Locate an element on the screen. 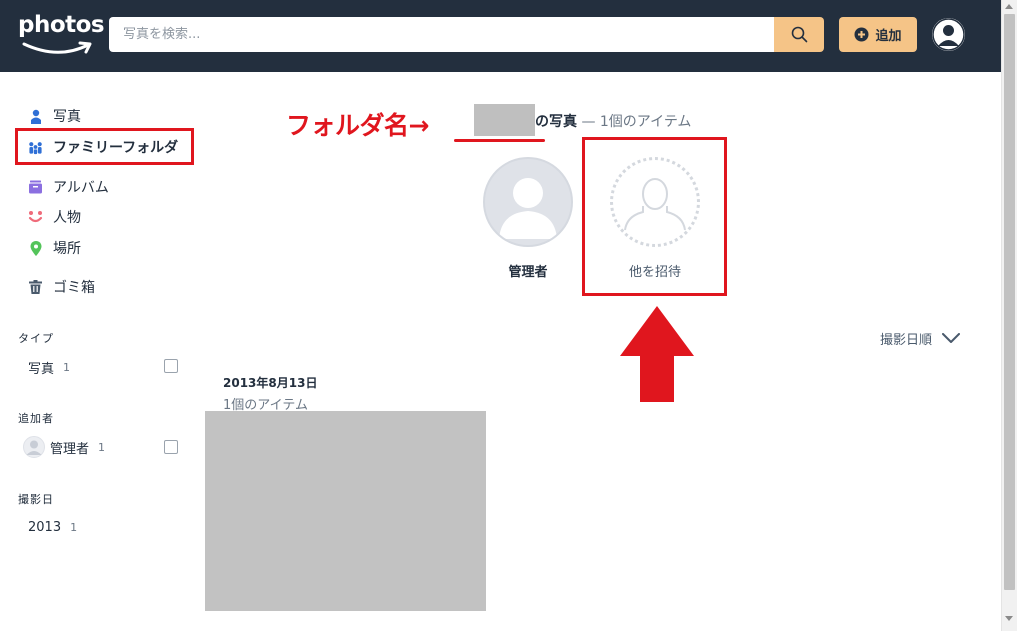 The width and height of the screenshot is (1017, 631). redacted-folder-name is located at coordinates (504, 120).